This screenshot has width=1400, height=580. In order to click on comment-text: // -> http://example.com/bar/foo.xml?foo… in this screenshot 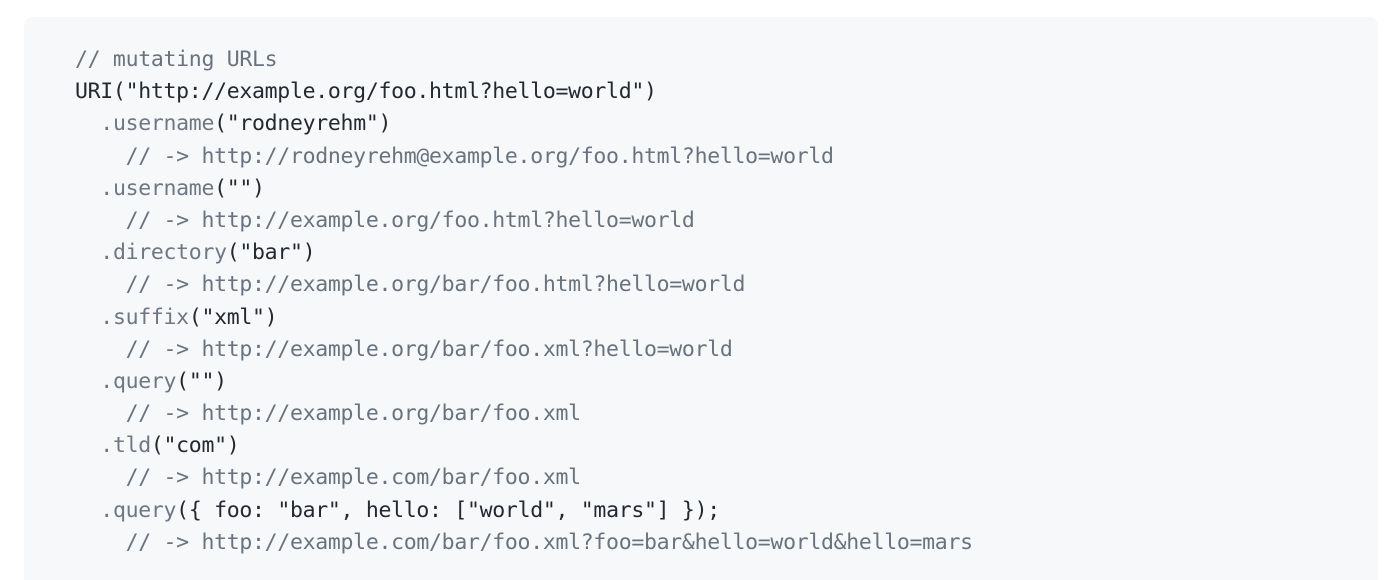, I will do `click(549, 542)`.